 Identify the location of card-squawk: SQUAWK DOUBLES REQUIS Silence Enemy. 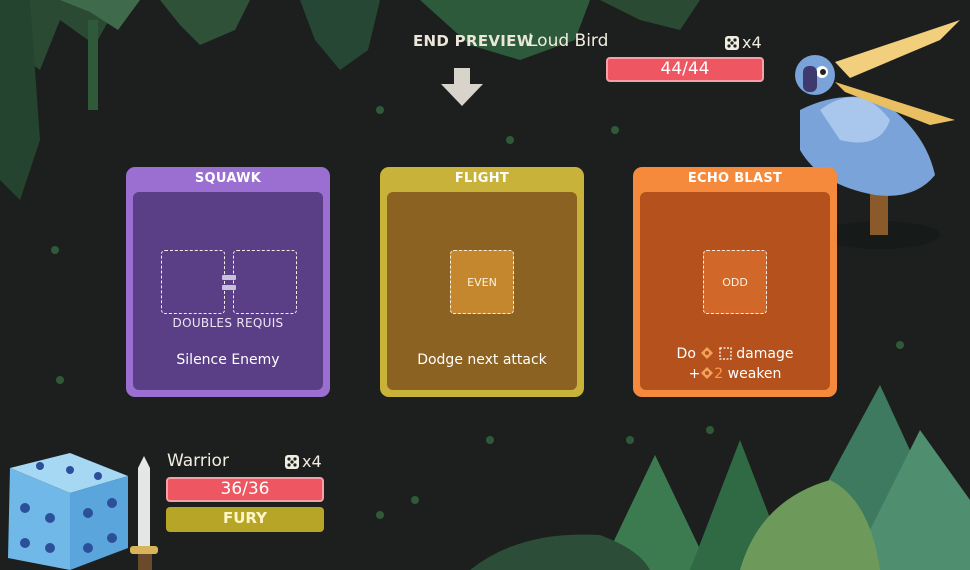
(228, 282).